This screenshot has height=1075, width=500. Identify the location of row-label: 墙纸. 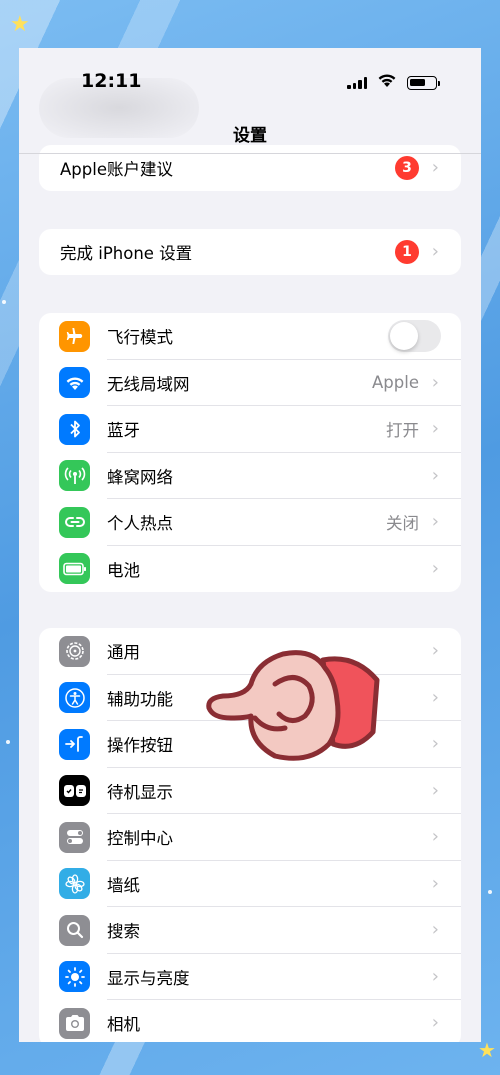
(123, 885).